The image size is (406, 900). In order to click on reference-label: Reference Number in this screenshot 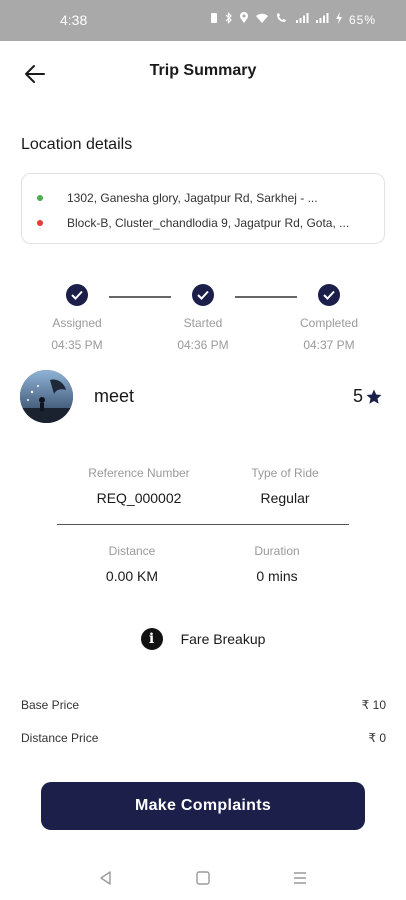, I will do `click(139, 473)`.